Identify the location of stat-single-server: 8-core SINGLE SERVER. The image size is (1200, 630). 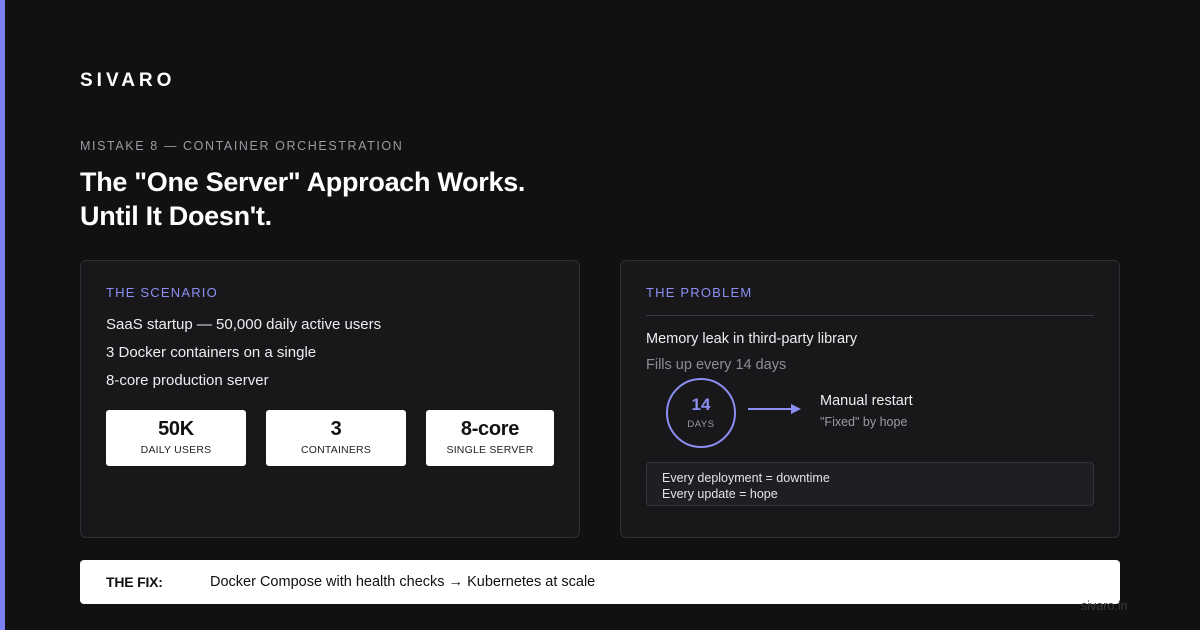
(490, 438).